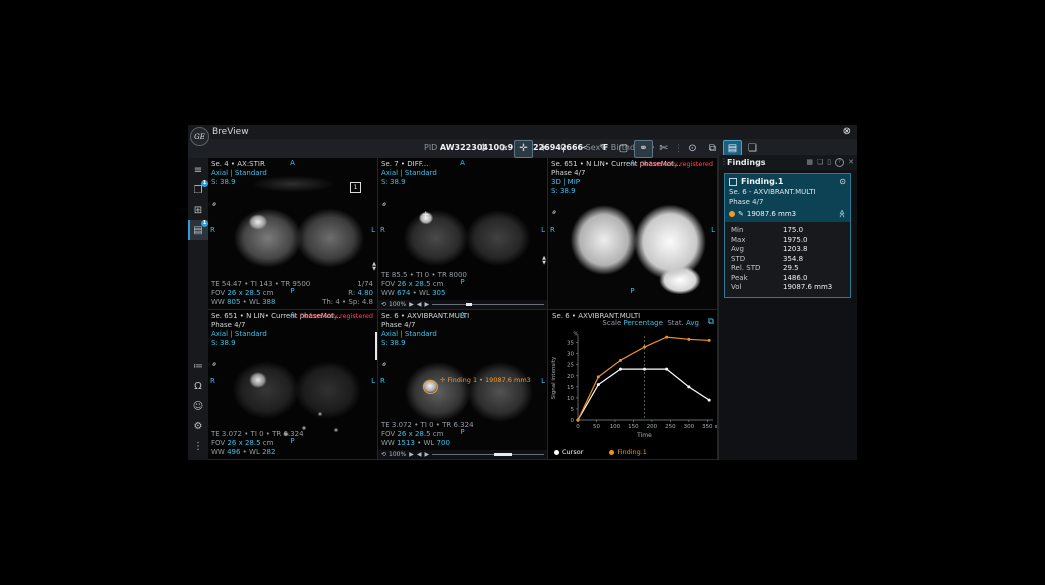 Image resolution: width=1045 pixels, height=585 pixels. I want to click on delete-icon: ▯, so click(829, 162).